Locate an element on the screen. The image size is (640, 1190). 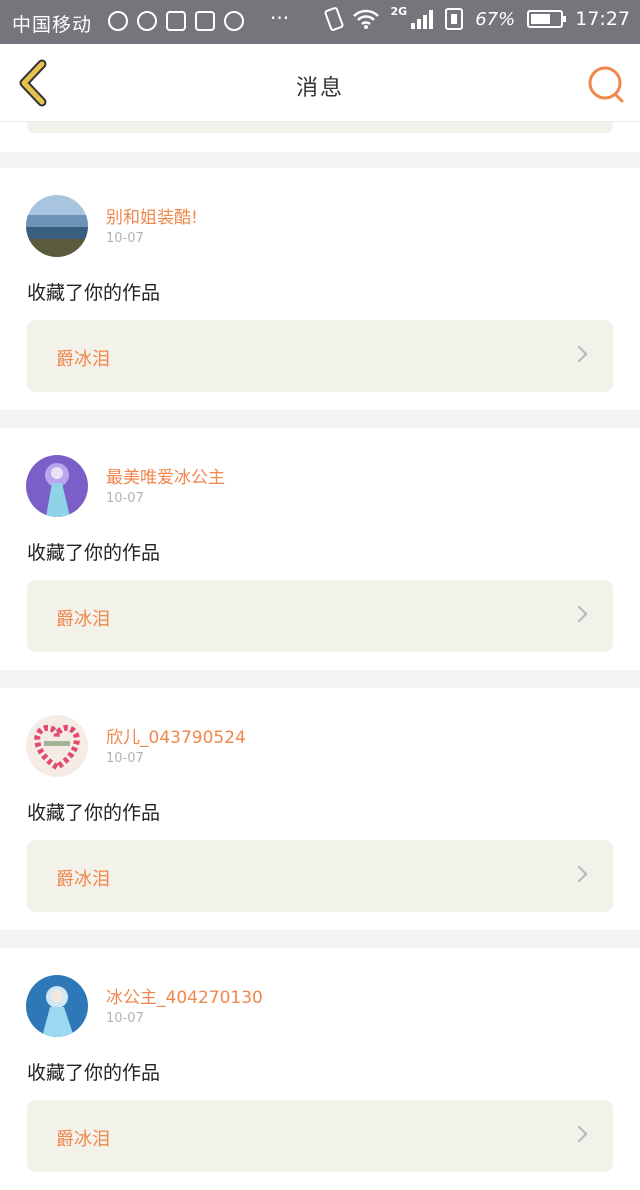
wifi-icon is located at coordinates (365, 19).